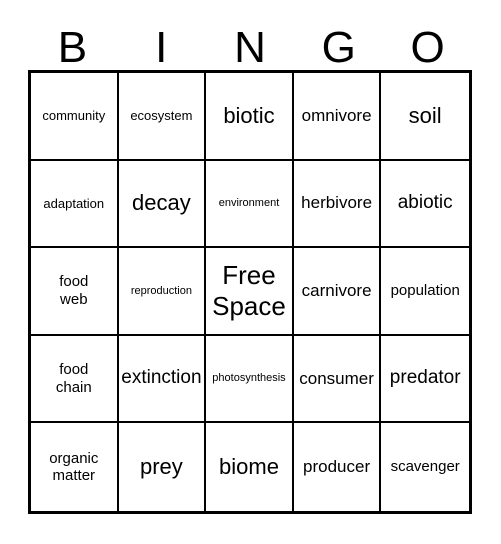 Image resolution: width=501 pixels, height=544 pixels. I want to click on bingo-cell: photosynthesis, so click(250, 379).